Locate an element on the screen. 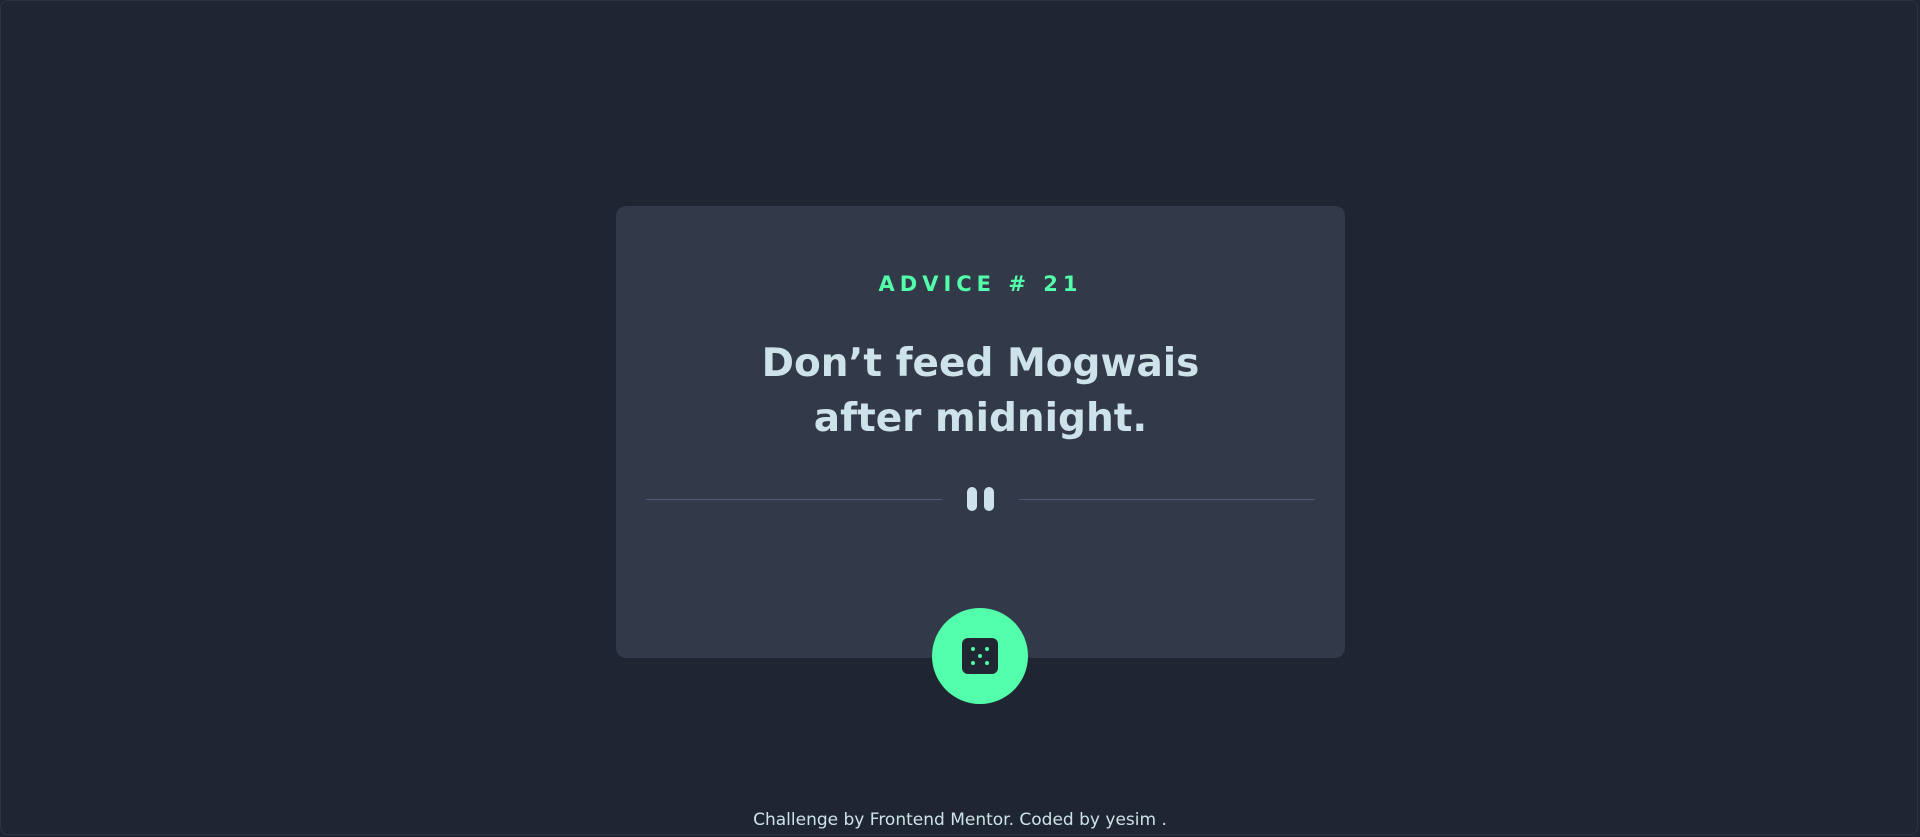 Image resolution: width=1920 pixels, height=837 pixels. advice-quote: Don’t feed Mogwais after midnight. is located at coordinates (980, 391).